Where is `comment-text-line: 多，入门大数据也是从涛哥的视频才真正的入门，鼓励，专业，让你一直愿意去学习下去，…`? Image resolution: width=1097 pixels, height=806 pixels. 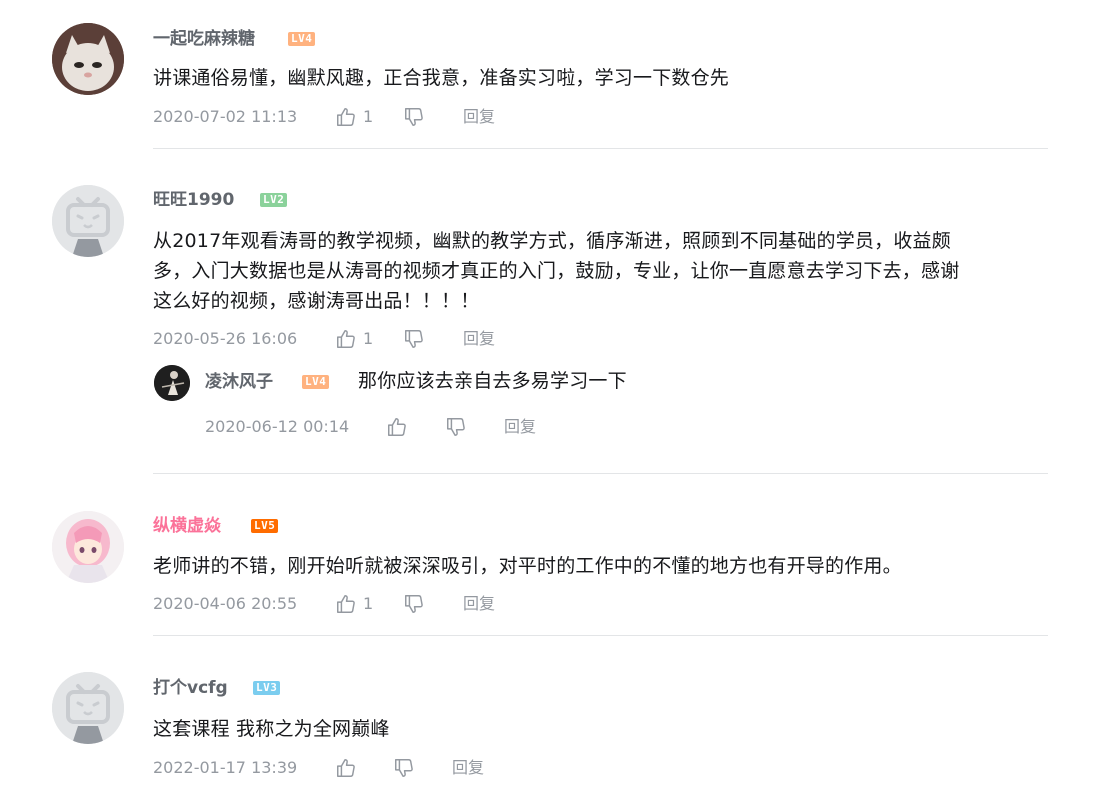 comment-text-line: 多，入门大数据也是从涛哥的视频才真正的入门，鼓励，专业，让你一直愿意去学习下去，… is located at coordinates (556, 271).